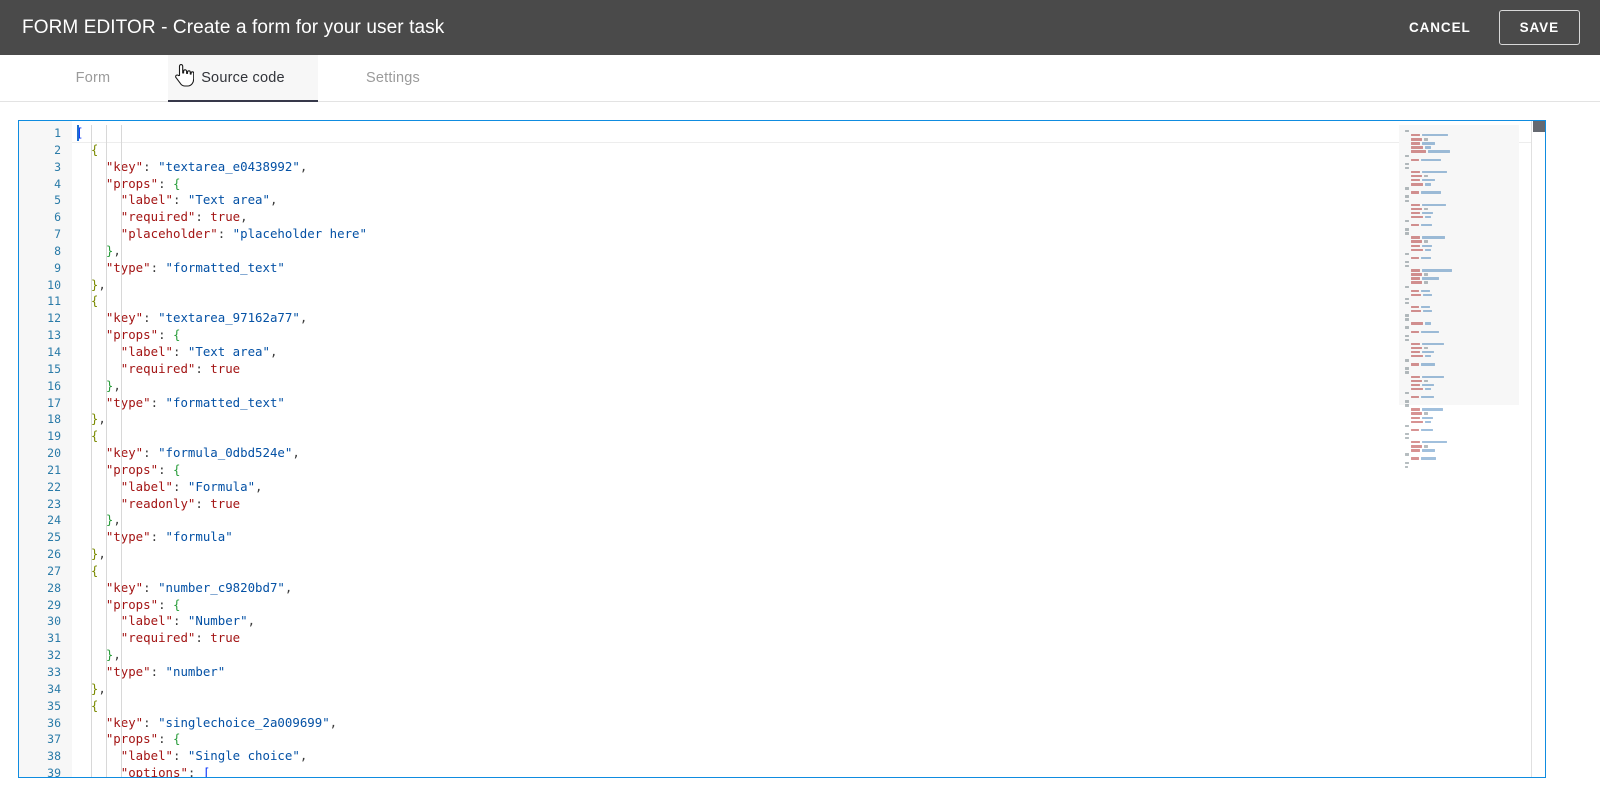 The image size is (1600, 793). What do you see at coordinates (1539, 126) in the screenshot?
I see `scrollbar-thumb` at bounding box center [1539, 126].